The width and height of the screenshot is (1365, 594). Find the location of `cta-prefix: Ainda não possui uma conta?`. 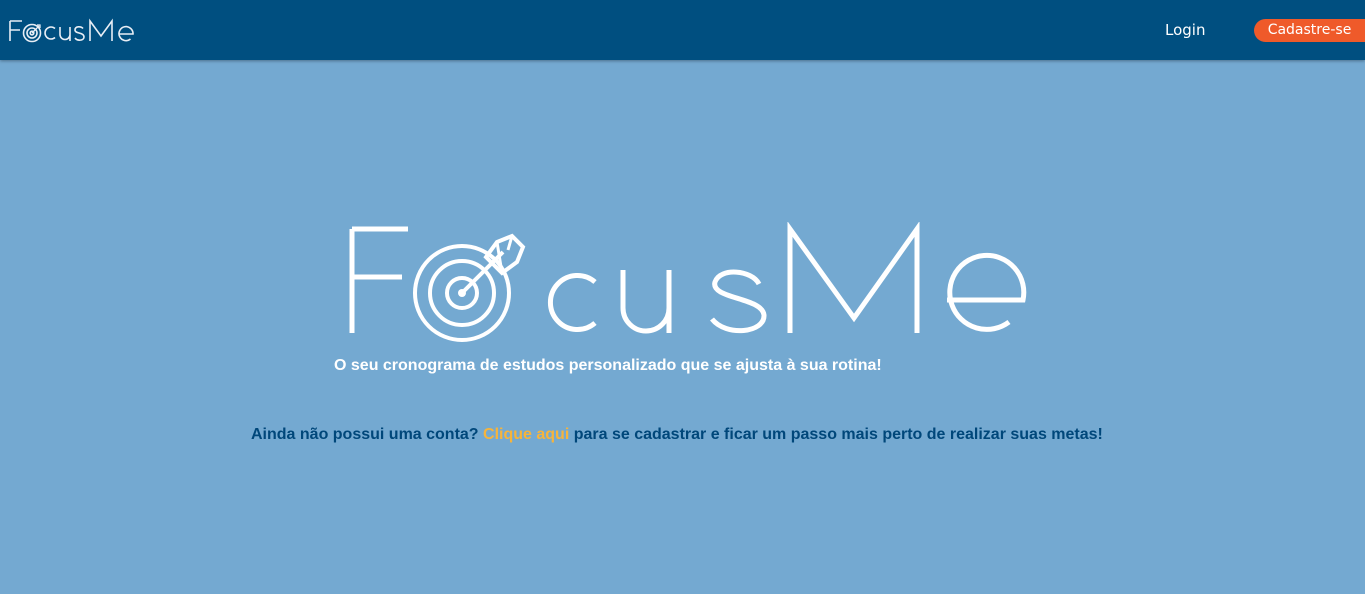

cta-prefix: Ainda não possui uma conta? is located at coordinates (365, 434).